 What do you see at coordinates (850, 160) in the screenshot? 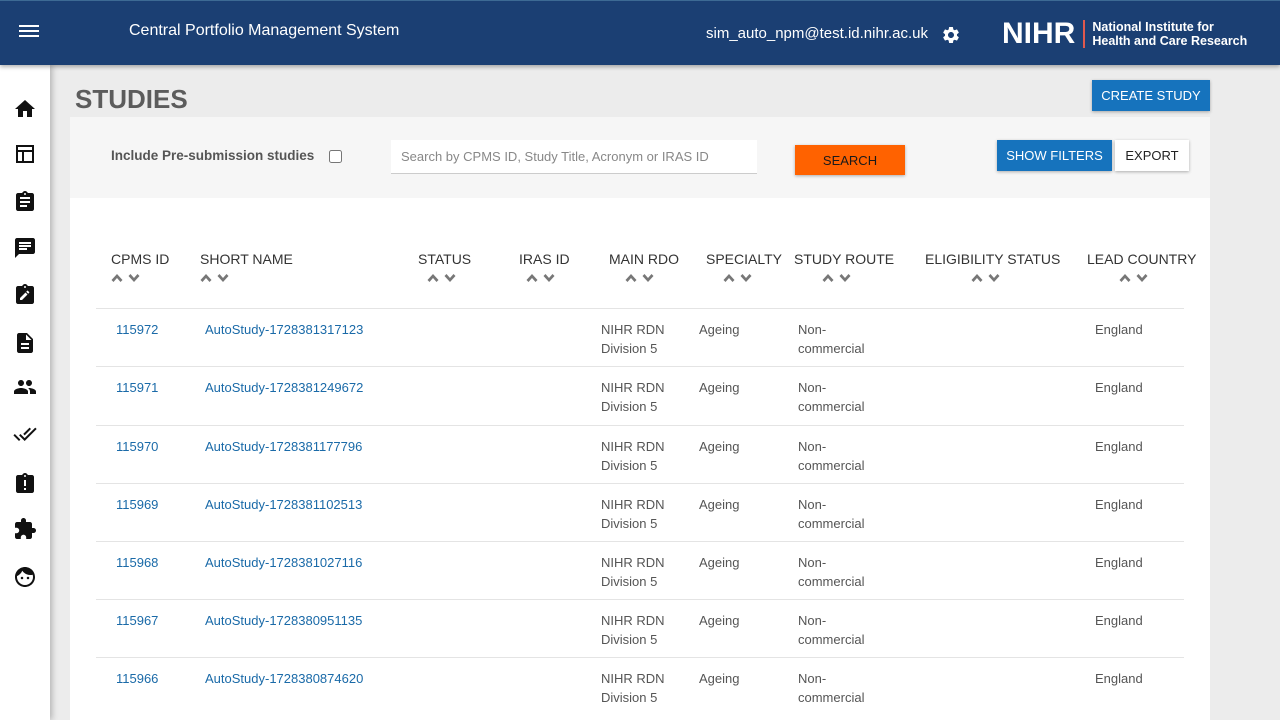
I see `search-button: SEARCH` at bounding box center [850, 160].